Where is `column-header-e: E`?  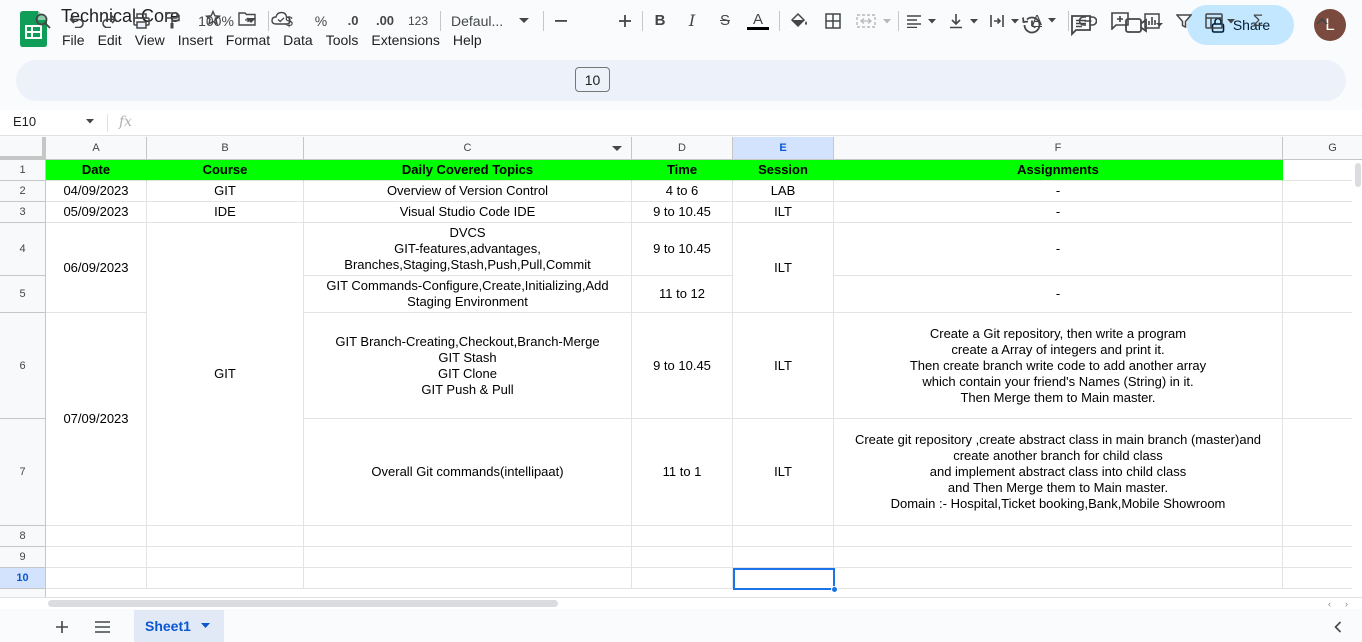 column-header-e: E is located at coordinates (783, 148).